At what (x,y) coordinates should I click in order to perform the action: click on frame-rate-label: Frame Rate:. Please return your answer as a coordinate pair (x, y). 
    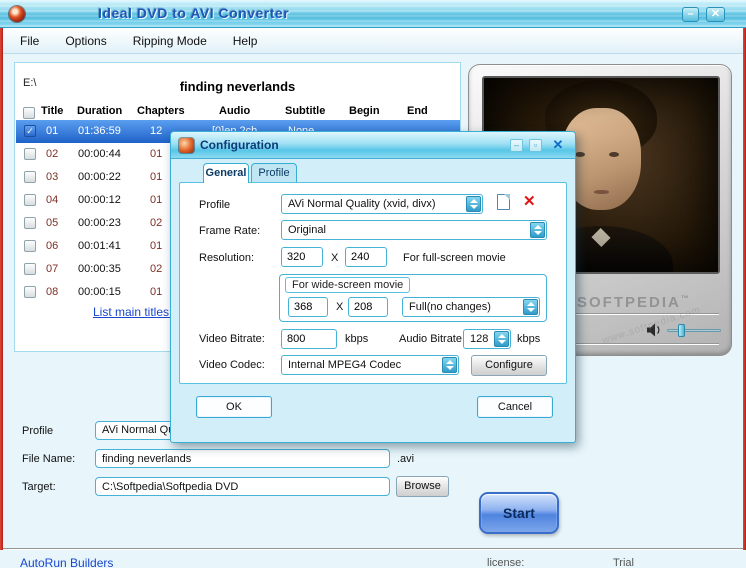
    Looking at the image, I should click on (230, 231).